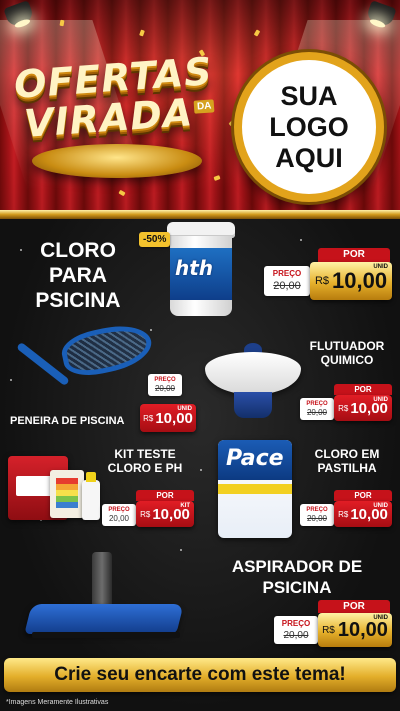 The width and height of the screenshot is (400, 711). I want to click on logo-placeholder: SUA LOGO AQUI, so click(309, 127).